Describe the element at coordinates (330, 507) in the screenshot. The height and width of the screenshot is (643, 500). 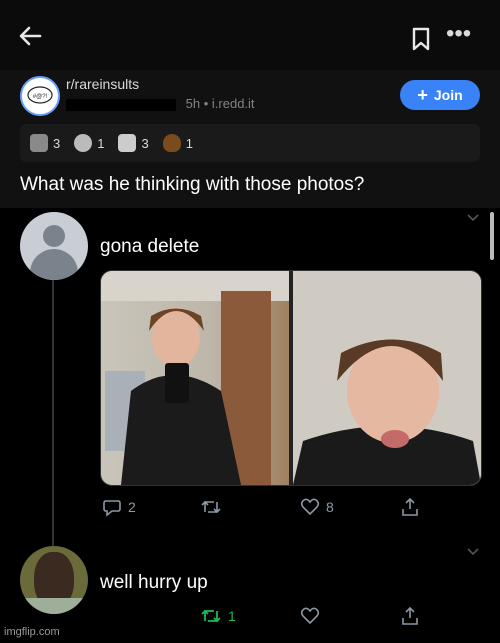
I see `like-count: 8` at that location.